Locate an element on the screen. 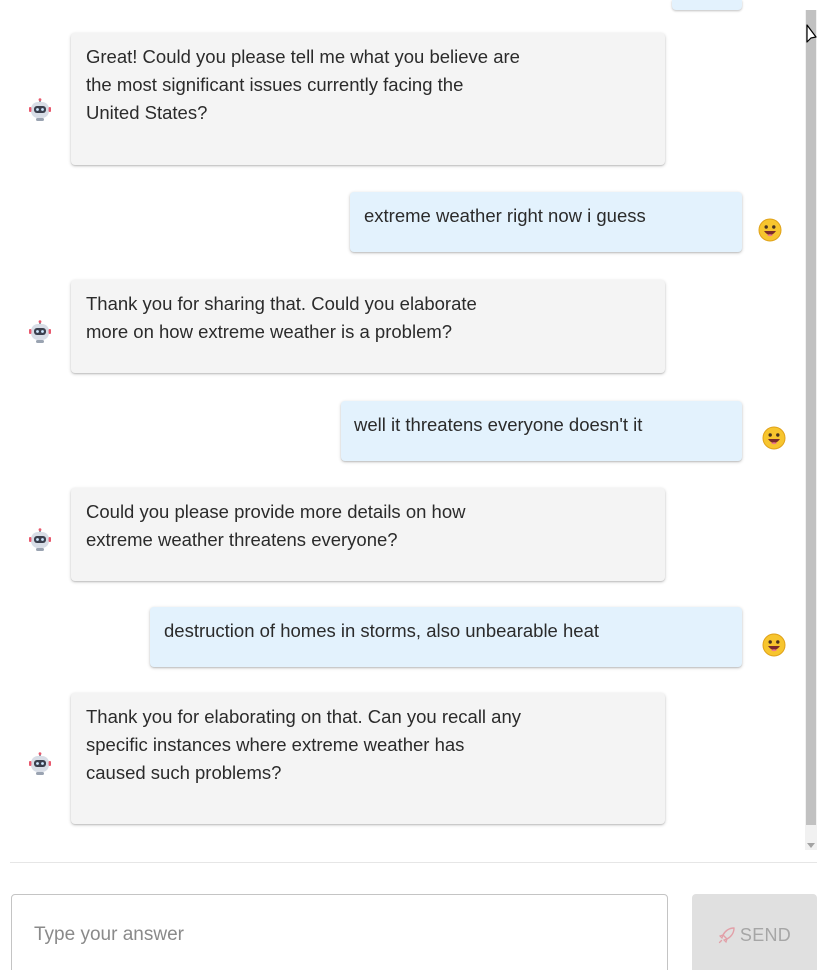 This screenshot has width=817, height=970. composer-divider is located at coordinates (413, 862).